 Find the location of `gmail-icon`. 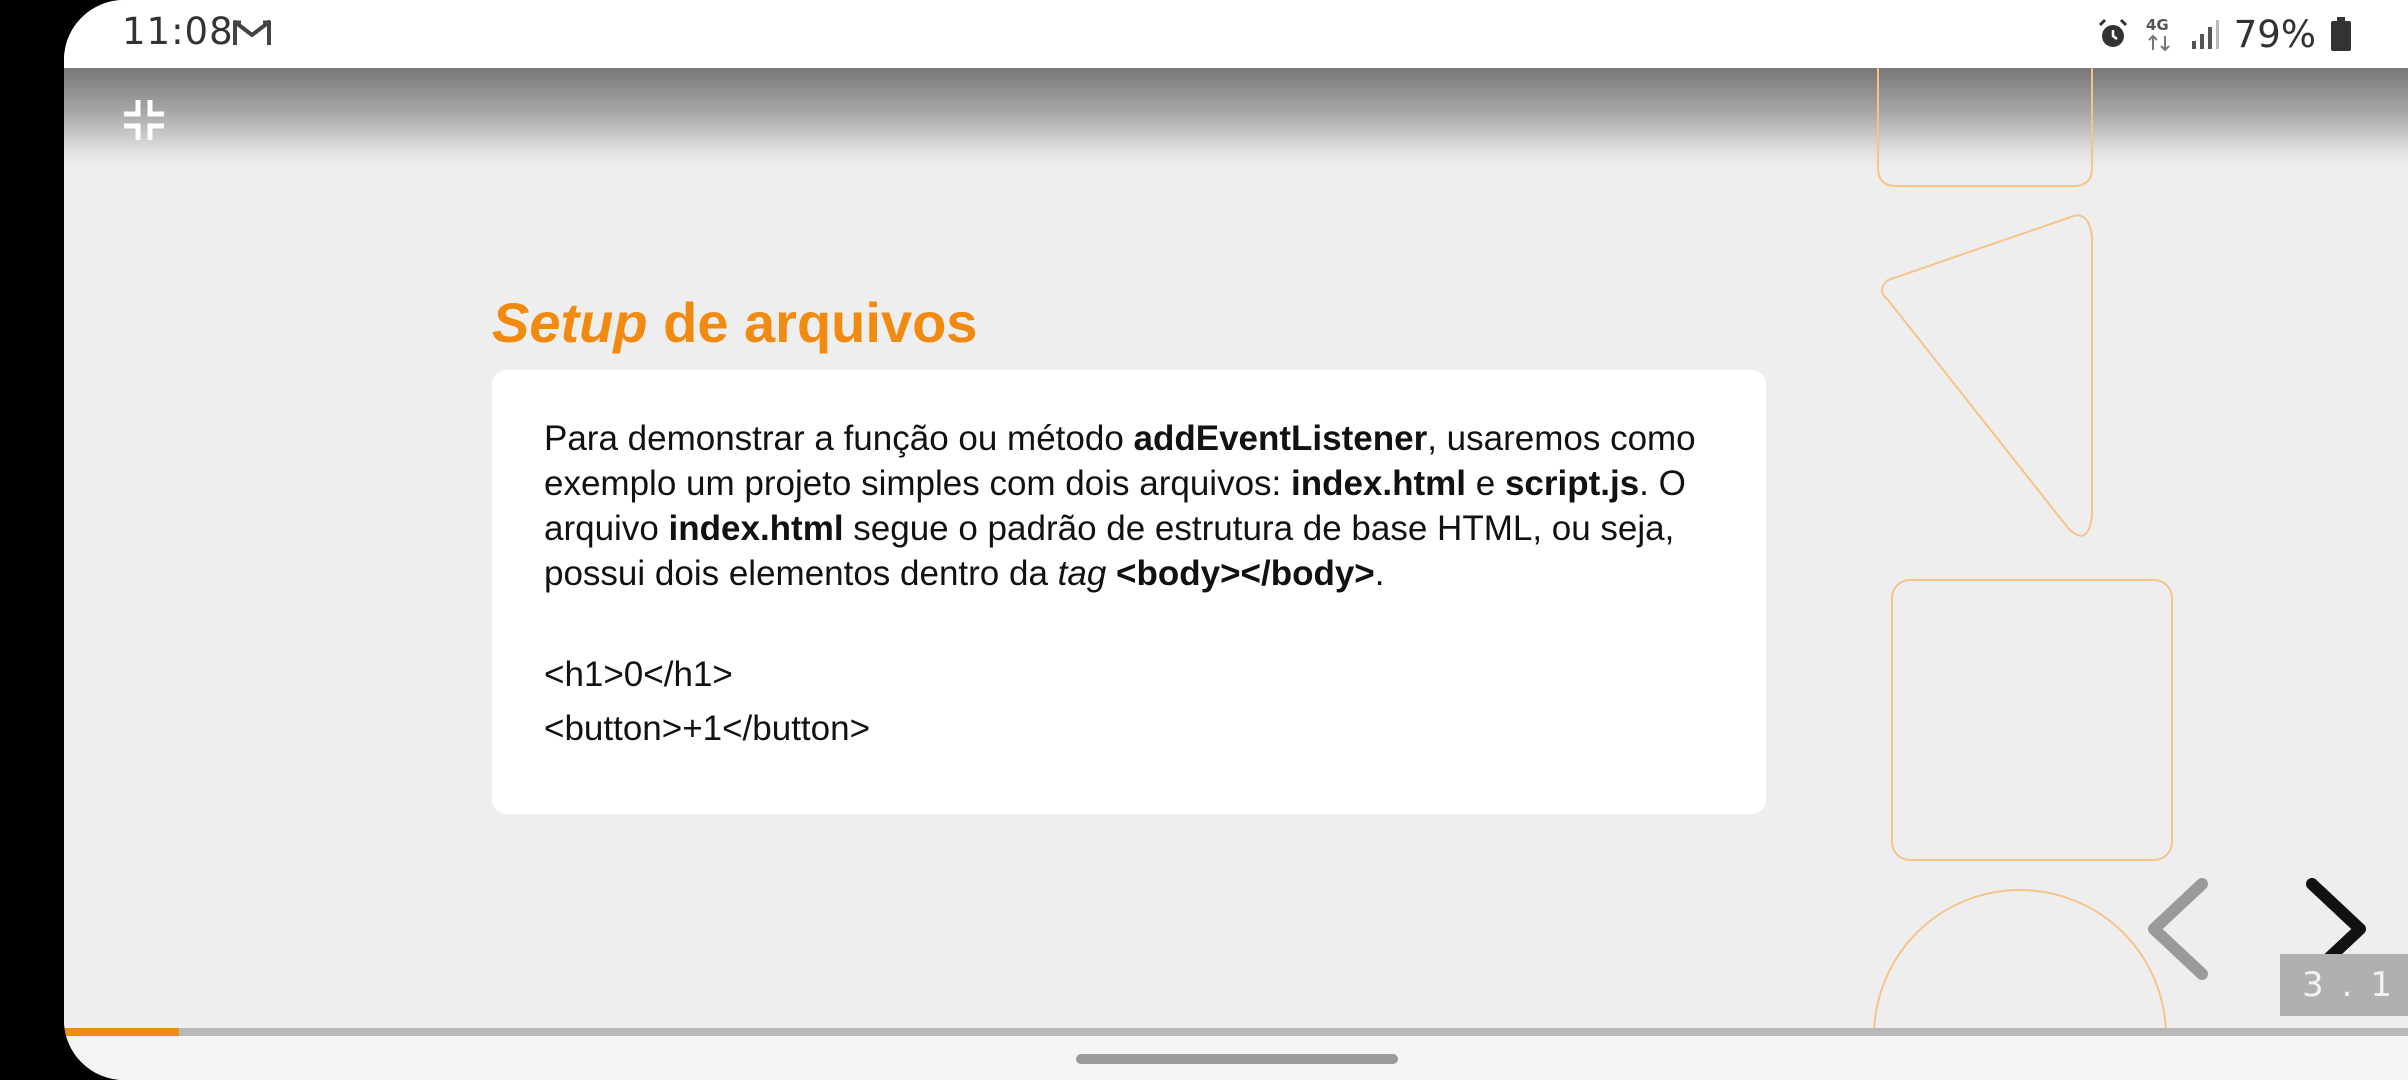

gmail-icon is located at coordinates (252, 32).